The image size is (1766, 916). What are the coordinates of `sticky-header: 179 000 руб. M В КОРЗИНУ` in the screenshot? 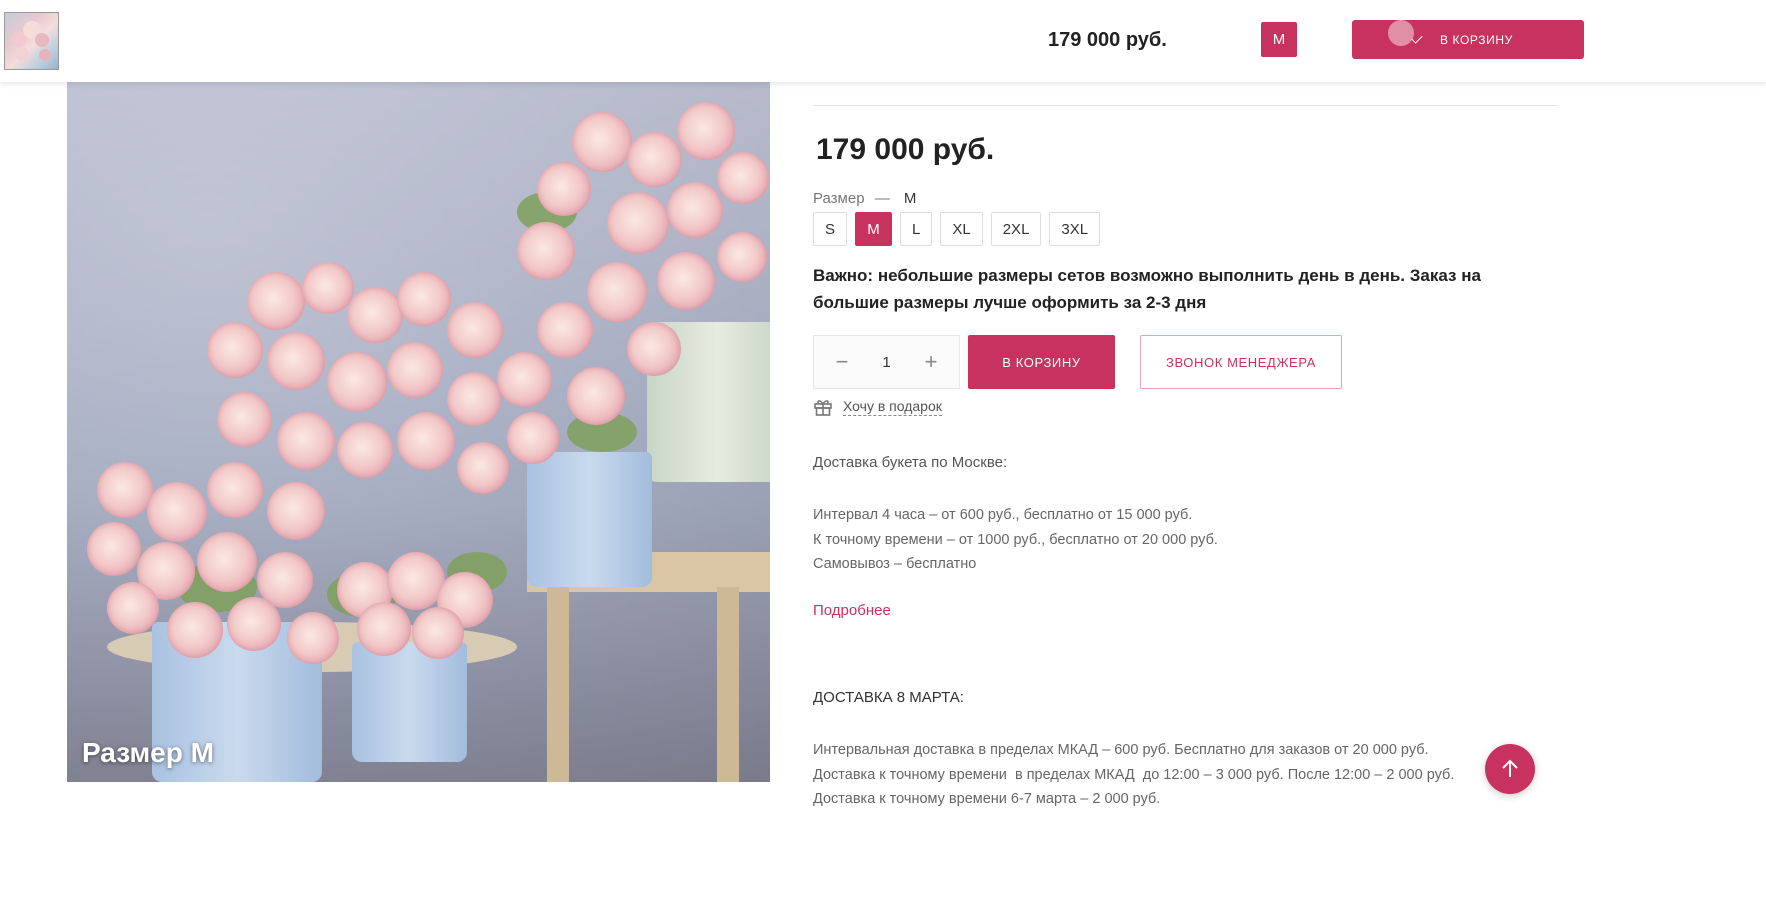 It's located at (883, 41).